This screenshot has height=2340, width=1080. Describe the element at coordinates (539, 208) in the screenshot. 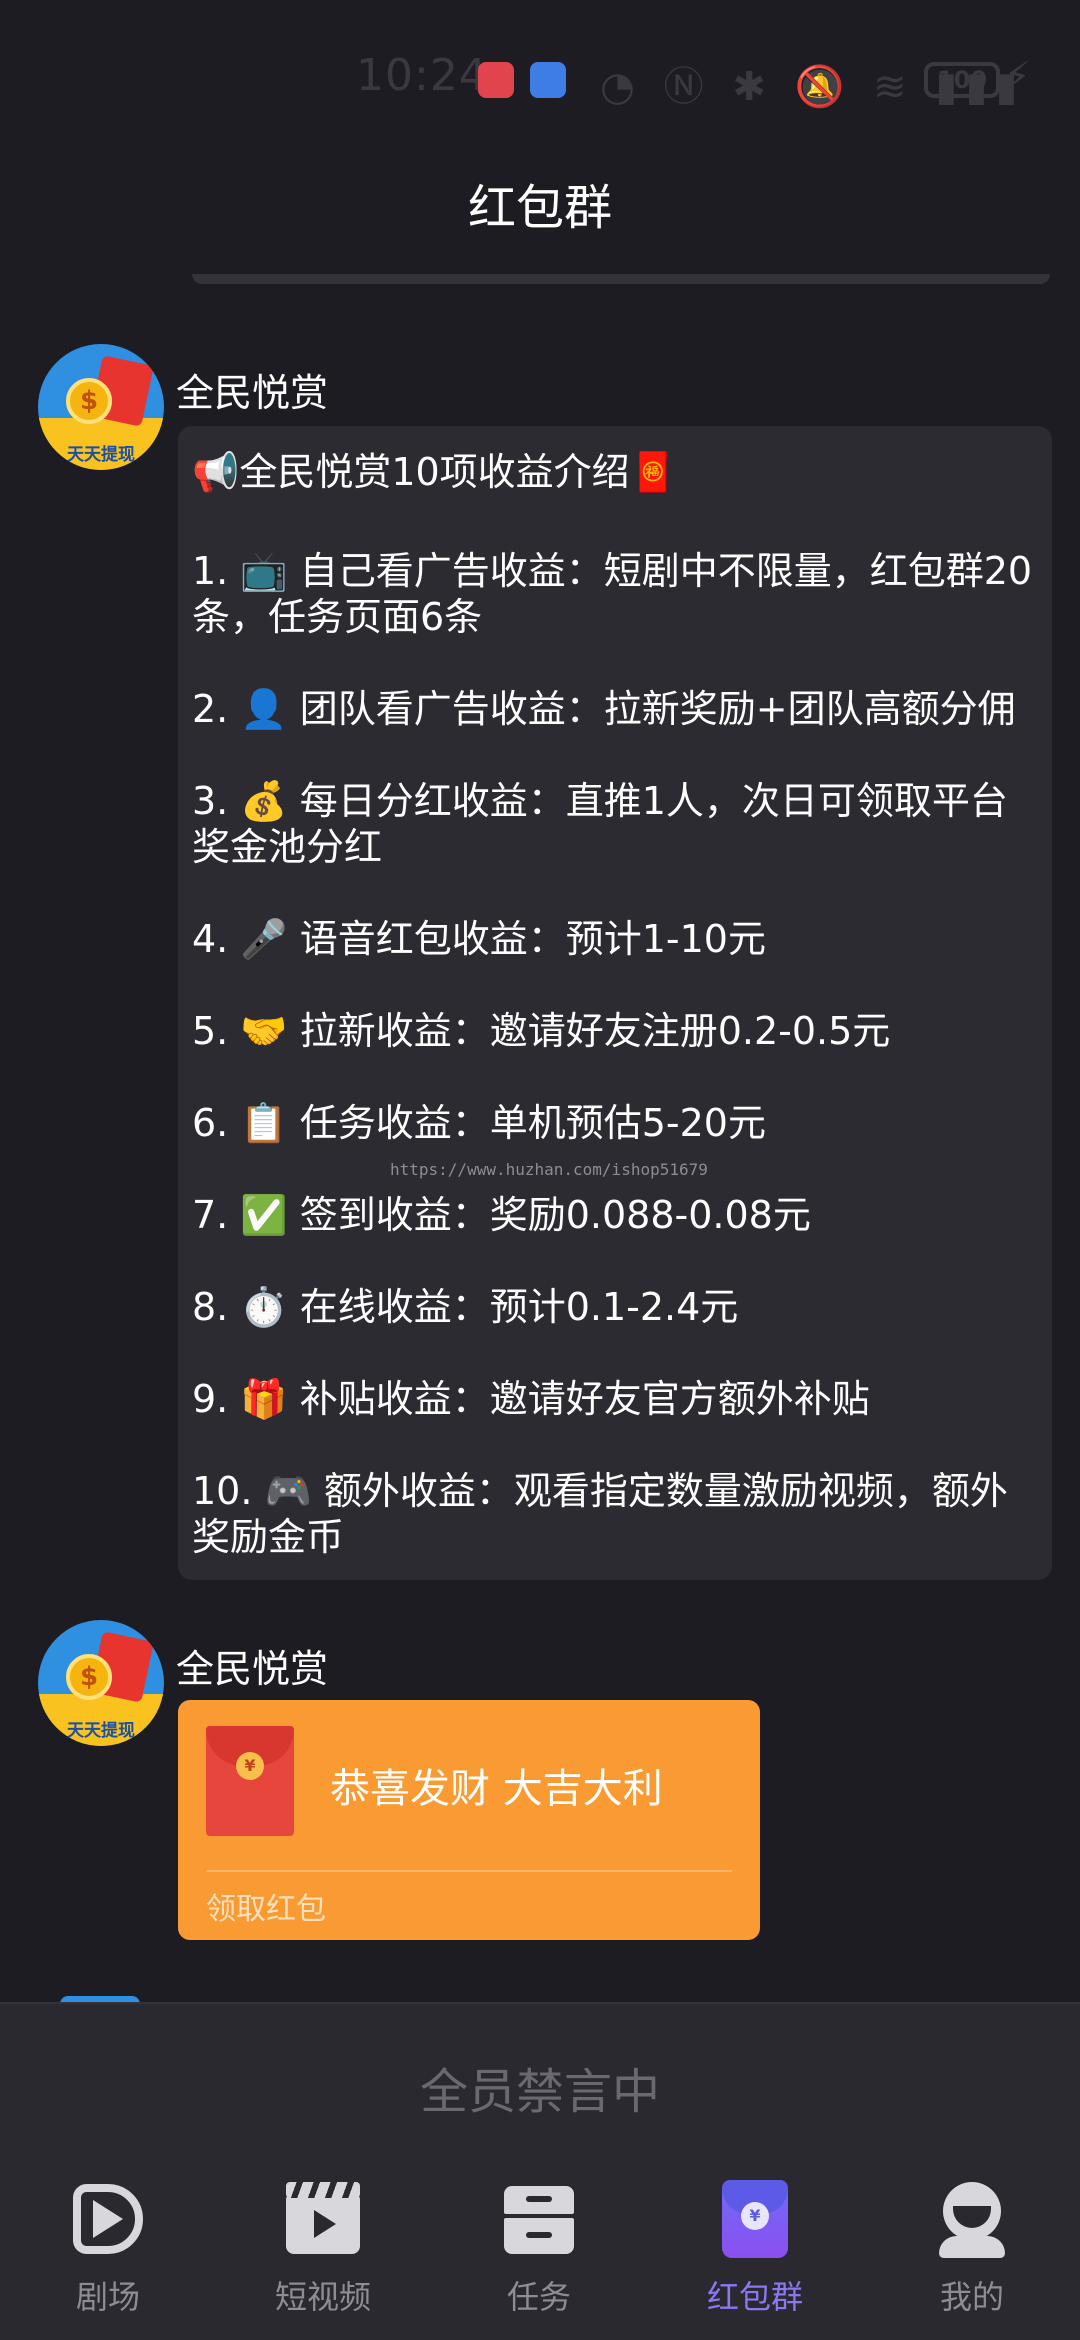

I see `page-title: 红包群` at that location.